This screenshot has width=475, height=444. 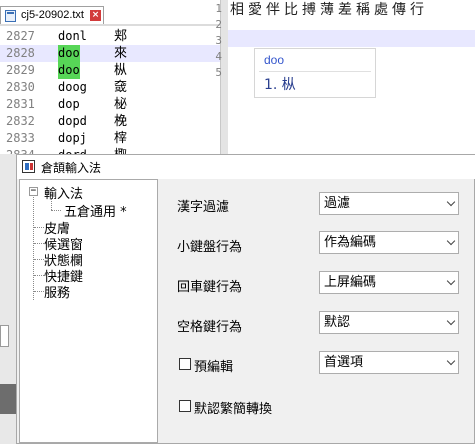 I want to click on gutter-line-number: 3, so click(x=218, y=40).